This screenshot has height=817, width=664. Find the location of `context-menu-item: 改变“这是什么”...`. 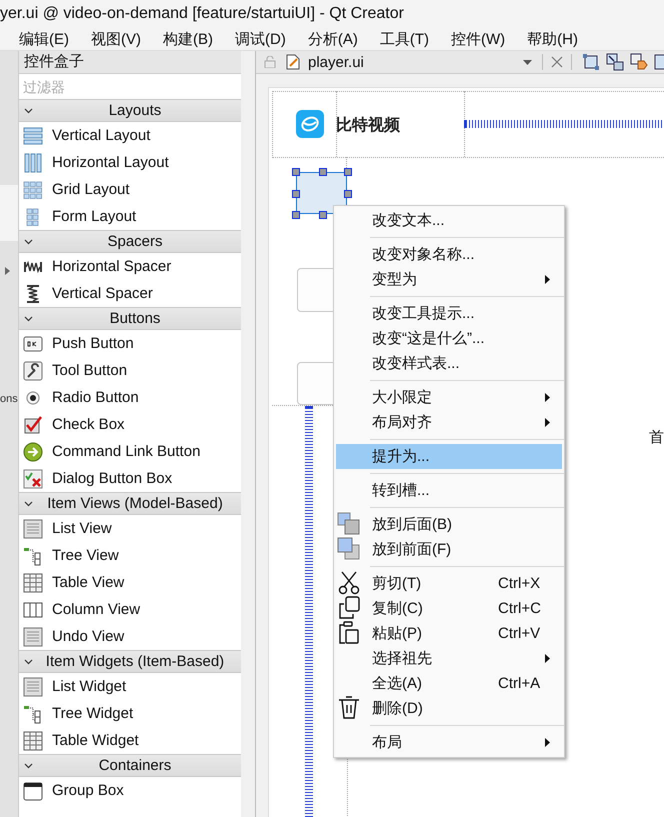

context-menu-item: 改变“这是什么”... is located at coordinates (449, 338).